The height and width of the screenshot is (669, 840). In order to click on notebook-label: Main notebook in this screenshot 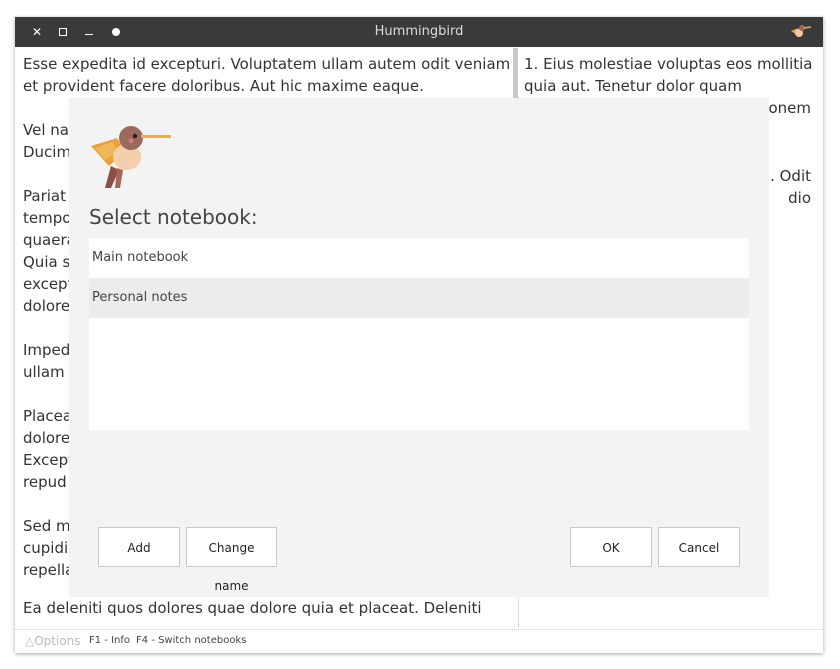, I will do `click(140, 257)`.